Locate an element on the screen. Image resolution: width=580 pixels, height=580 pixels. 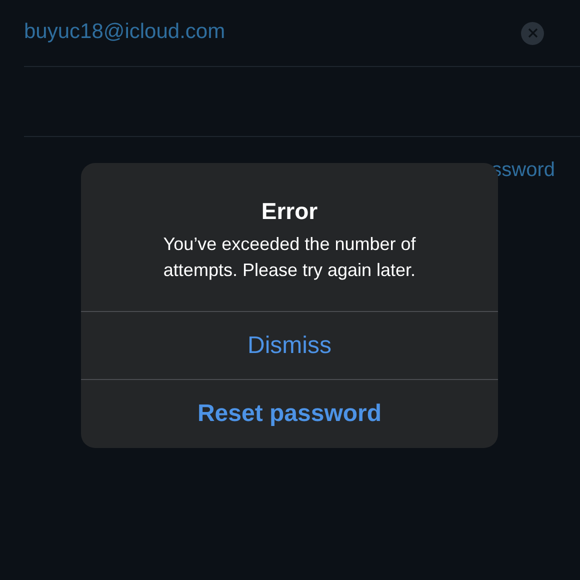
close-icon is located at coordinates (533, 33).